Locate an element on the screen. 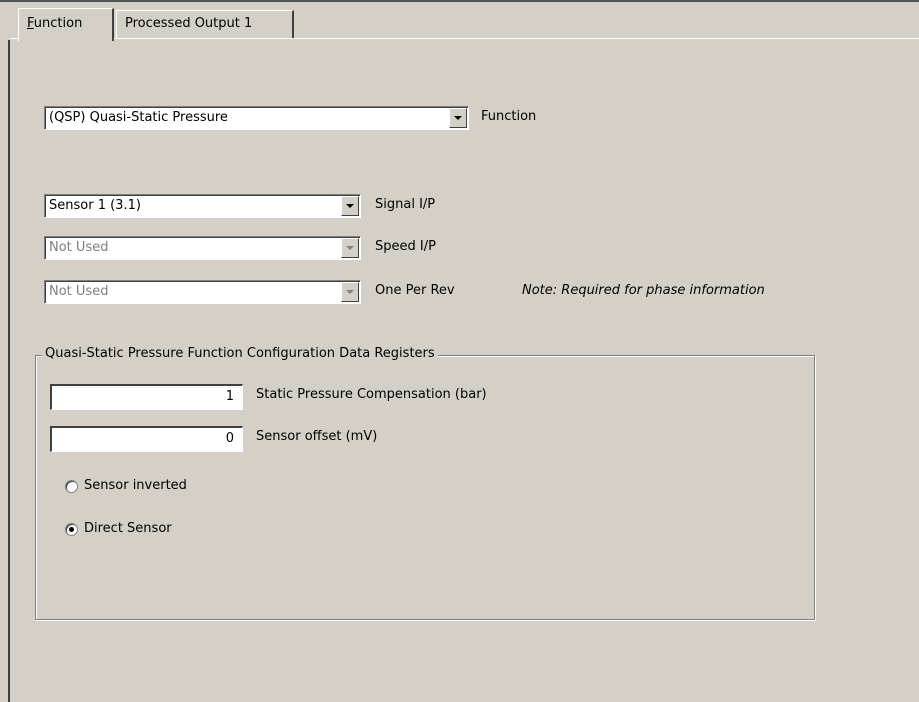 This screenshot has width=919, height=702. speed-ip-dropdown: Not Used is located at coordinates (202, 248).